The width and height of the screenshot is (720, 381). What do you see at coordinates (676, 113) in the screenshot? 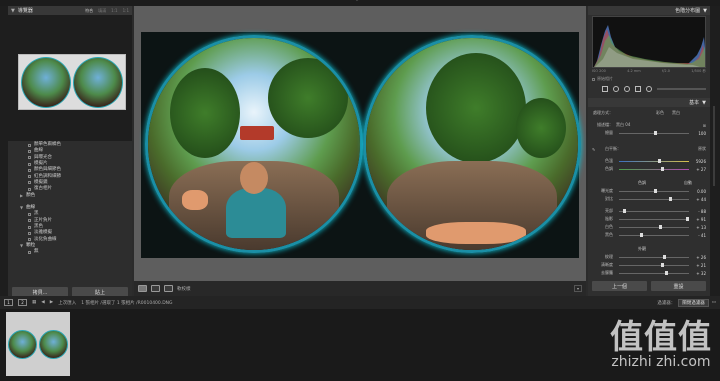
I see `treatment-bw-option: 黑白` at bounding box center [676, 113].